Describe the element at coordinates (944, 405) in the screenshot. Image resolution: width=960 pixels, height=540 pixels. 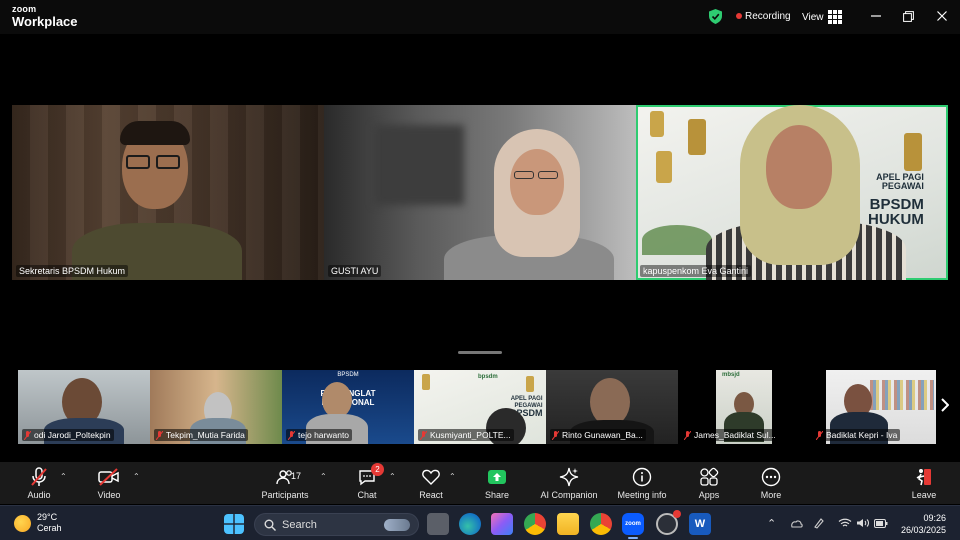
I see `next-page-chevron-icon` at that location.